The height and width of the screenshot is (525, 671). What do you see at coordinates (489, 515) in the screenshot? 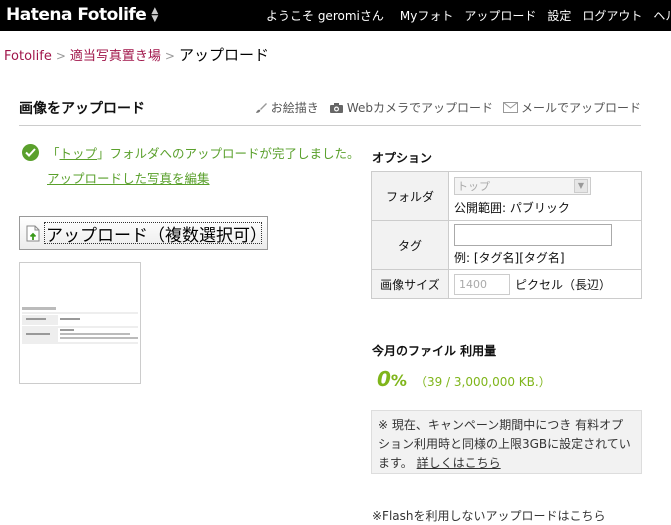
I see `non-flash-upload-link: ※Flashを利用しないアップロードはこちら` at bounding box center [489, 515].